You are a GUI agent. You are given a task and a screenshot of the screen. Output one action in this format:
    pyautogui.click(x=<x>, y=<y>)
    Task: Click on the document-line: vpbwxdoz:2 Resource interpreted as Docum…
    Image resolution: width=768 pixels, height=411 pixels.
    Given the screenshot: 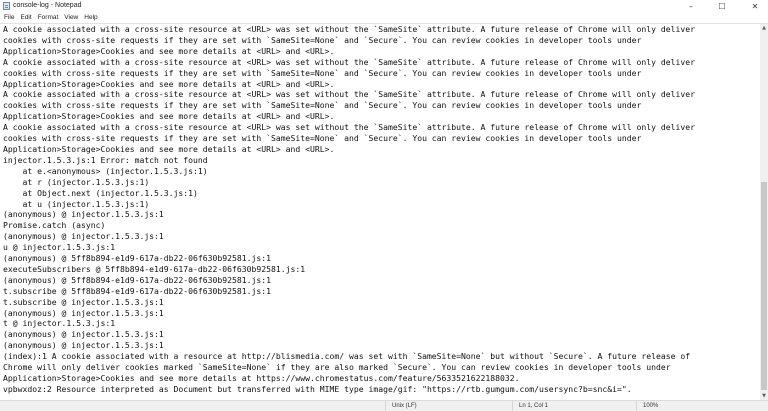 What is the action you would take?
    pyautogui.click(x=317, y=388)
    